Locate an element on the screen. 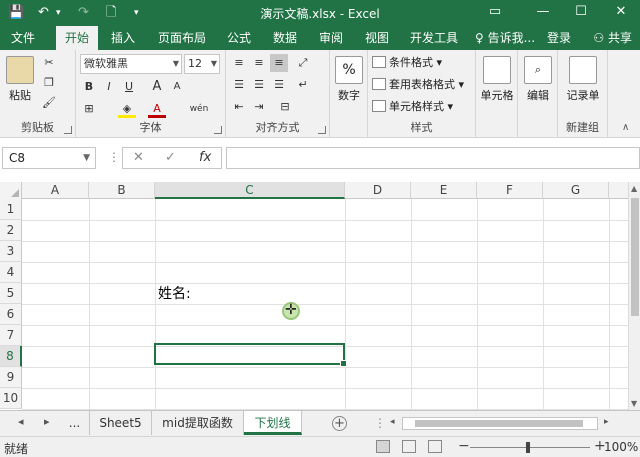  column-header: D is located at coordinates (378, 190).